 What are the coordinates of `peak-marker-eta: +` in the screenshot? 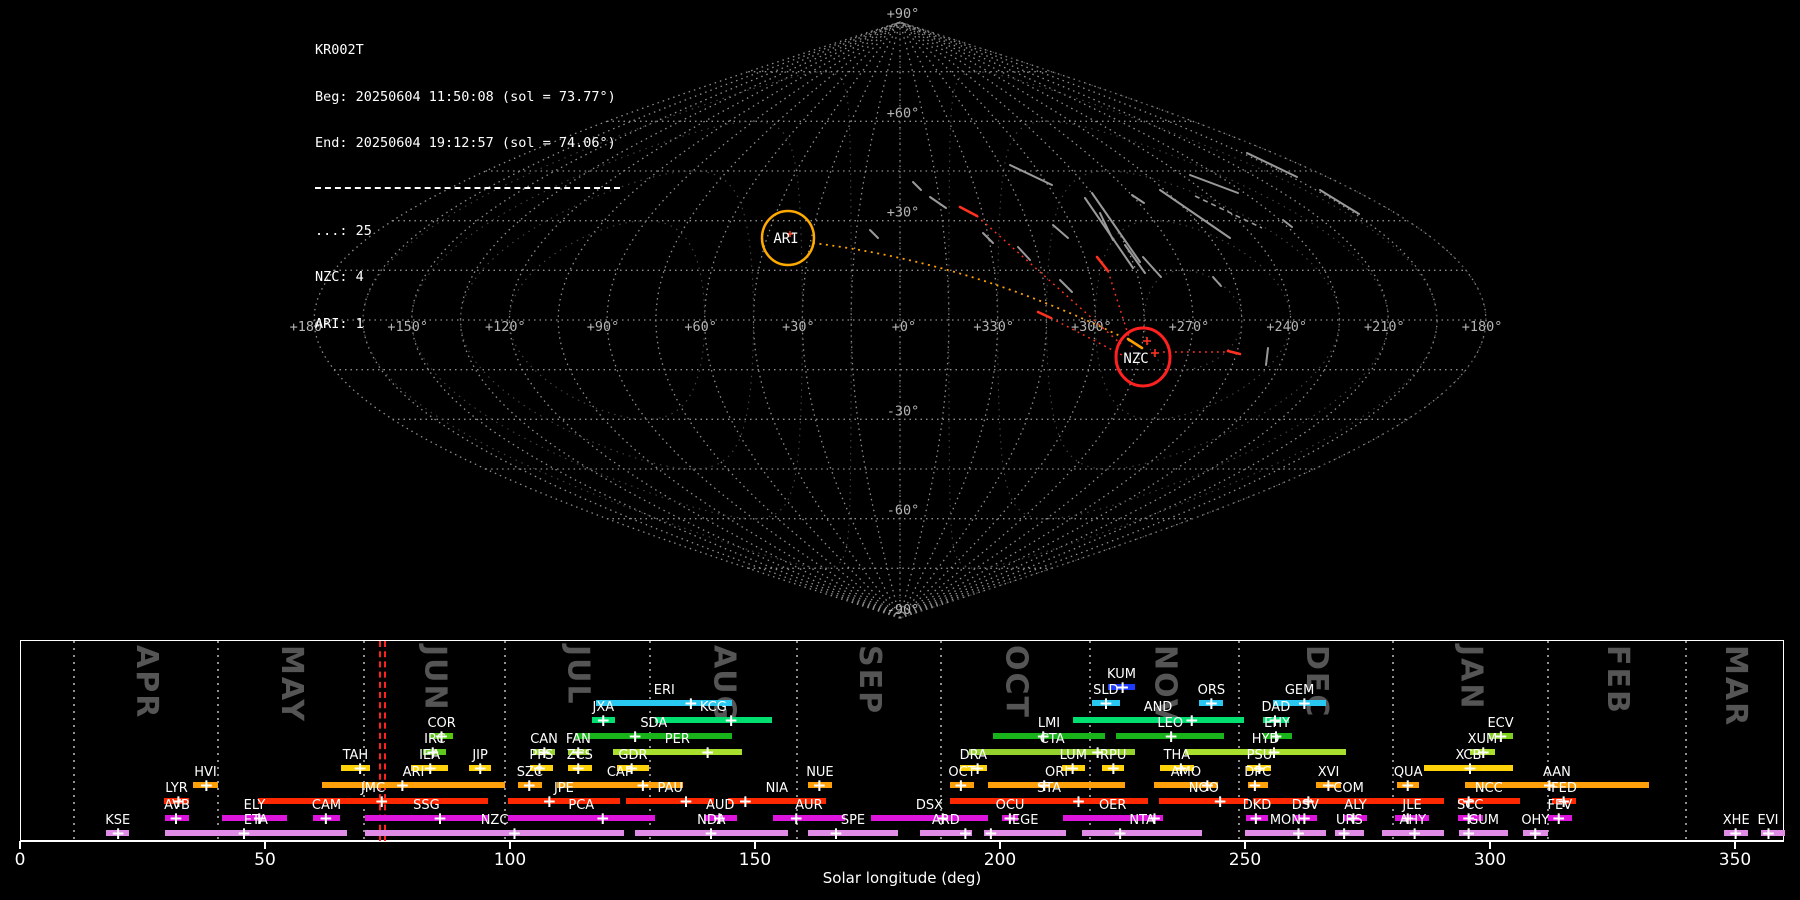 It's located at (244, 834).